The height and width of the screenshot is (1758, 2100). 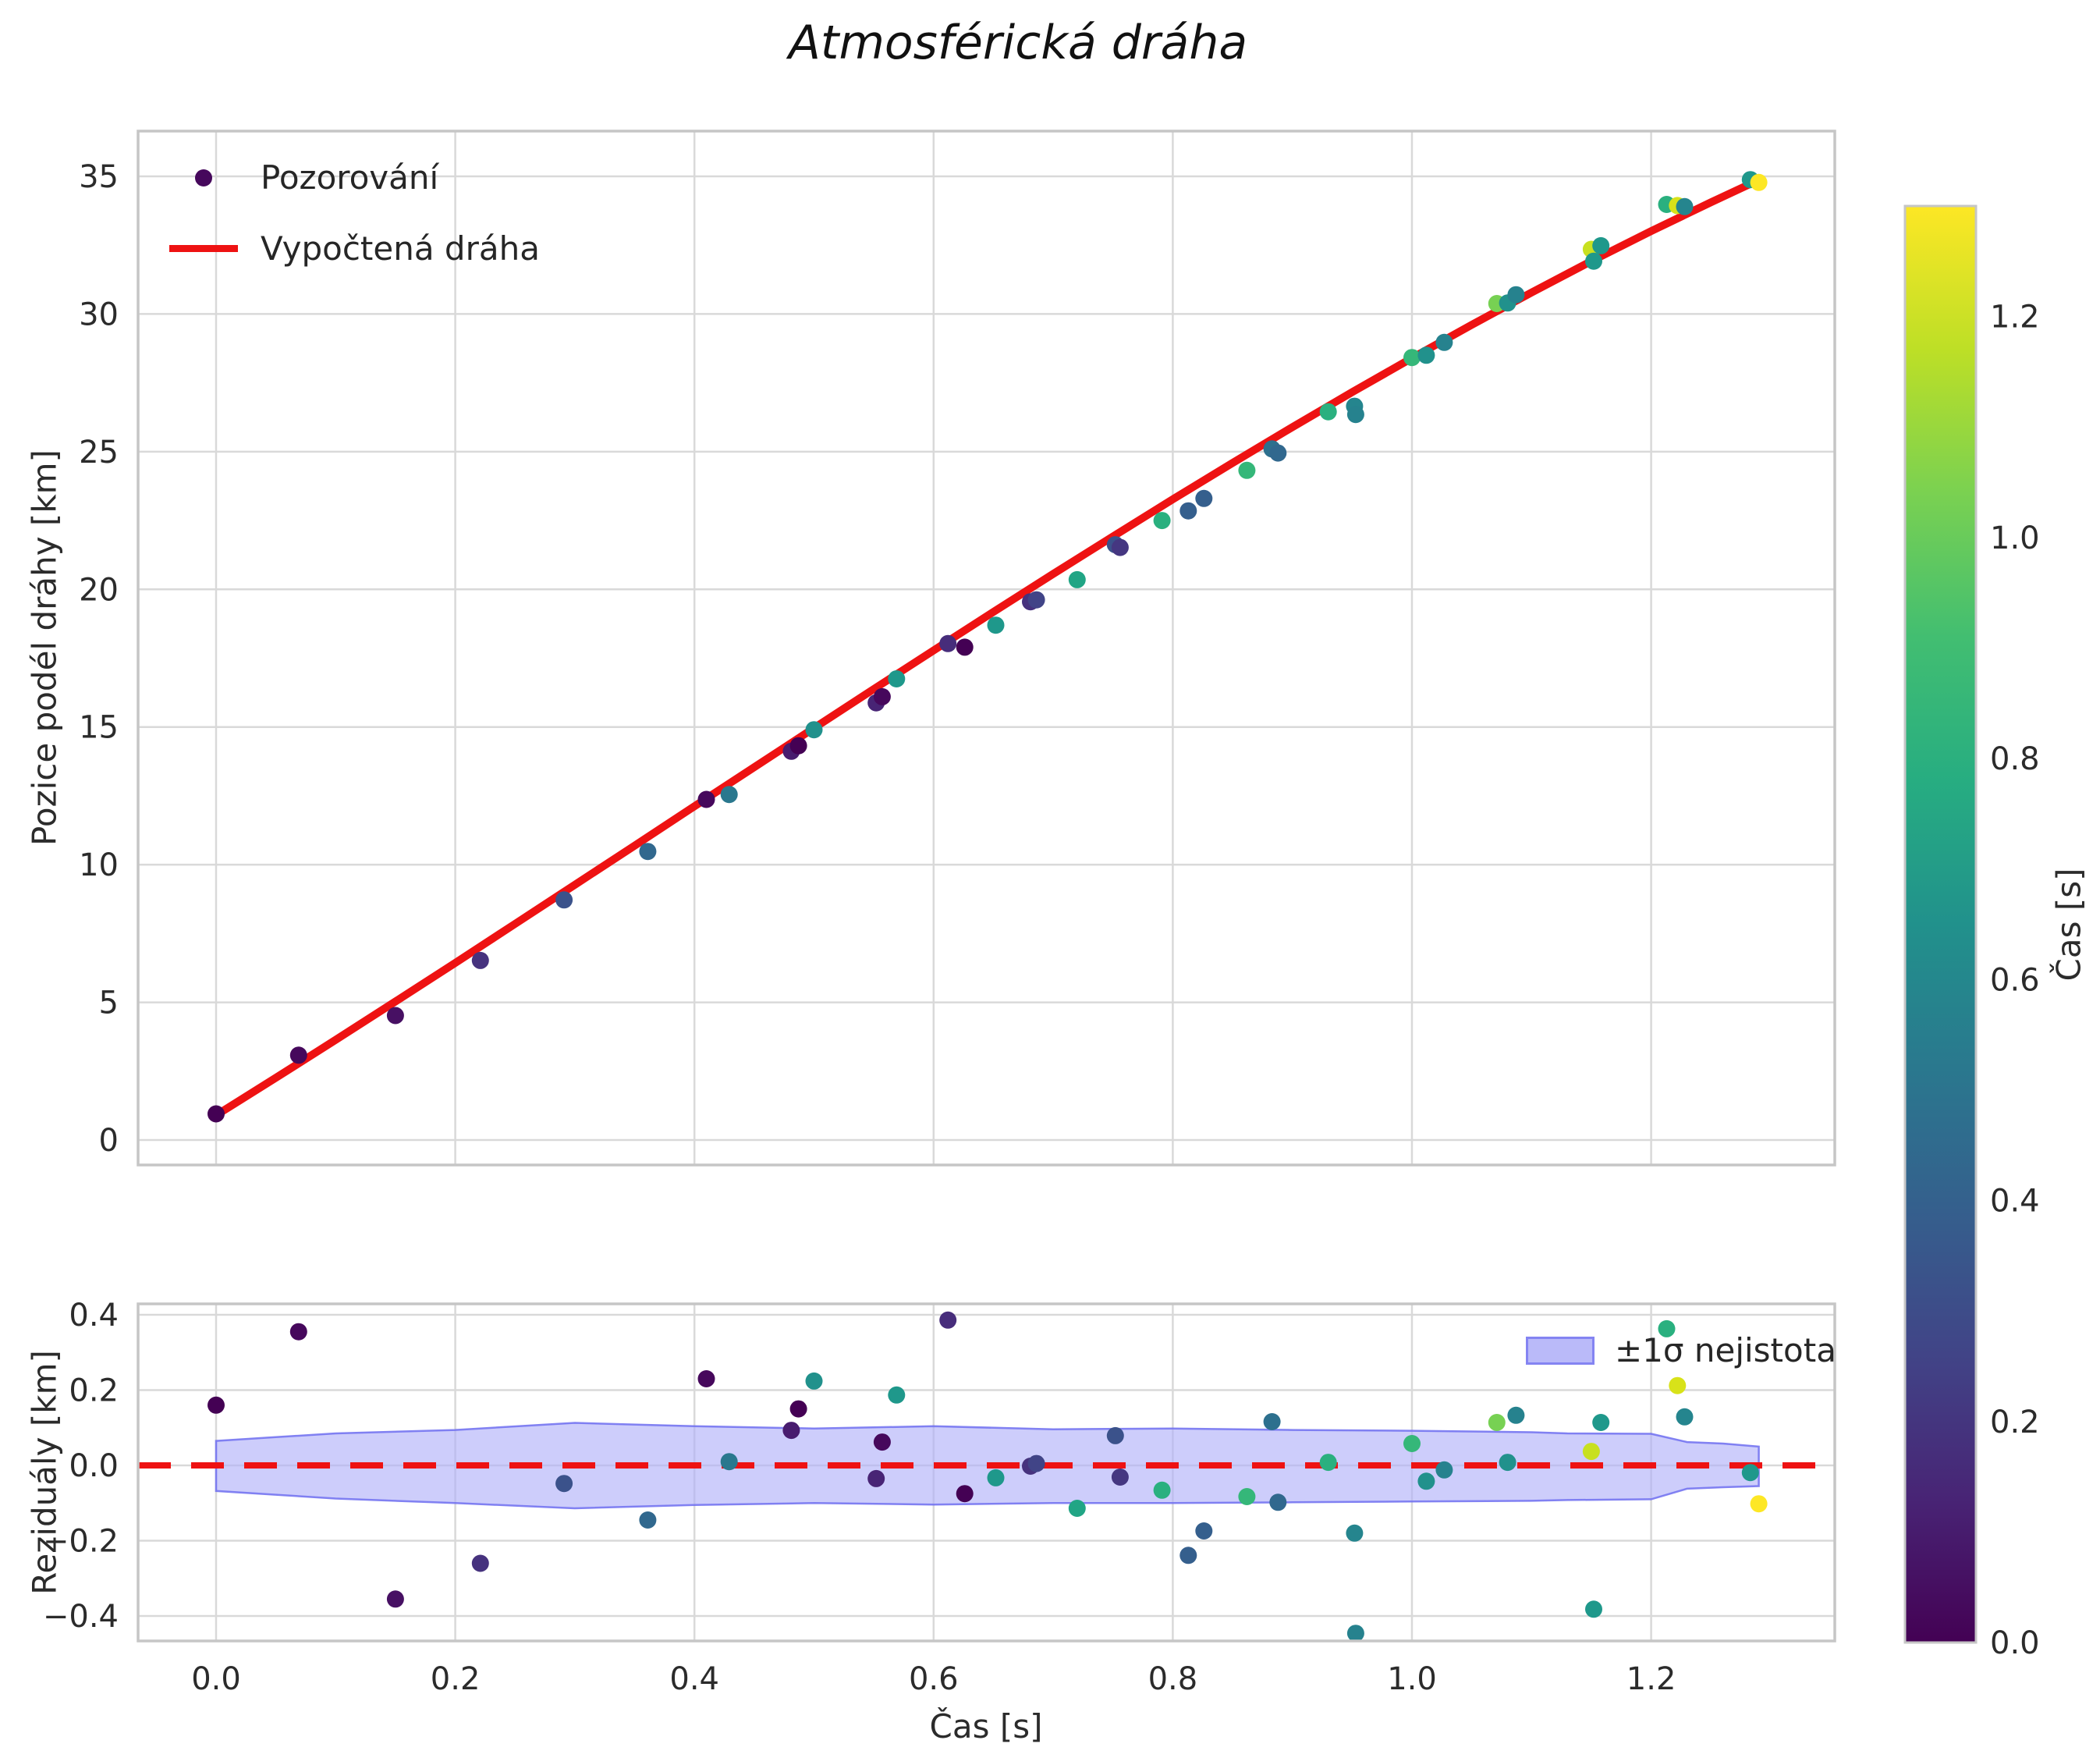 I want to click on x-tick-label: 1.0, so click(x=1412, y=1679).